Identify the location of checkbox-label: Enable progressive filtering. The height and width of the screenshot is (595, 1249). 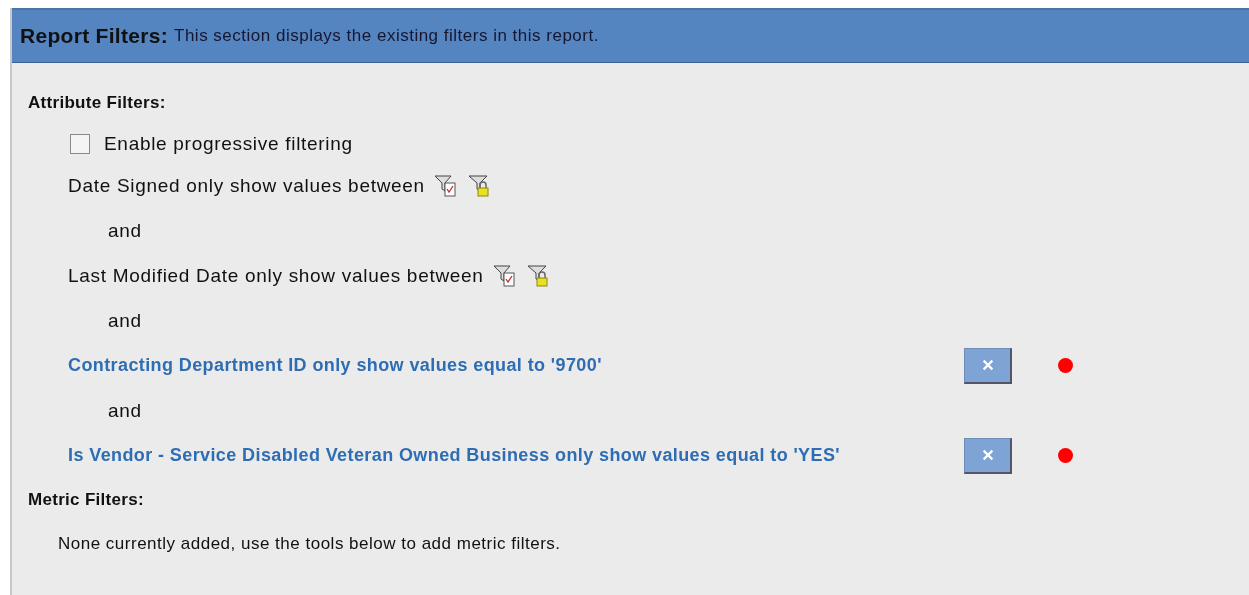
(228, 144).